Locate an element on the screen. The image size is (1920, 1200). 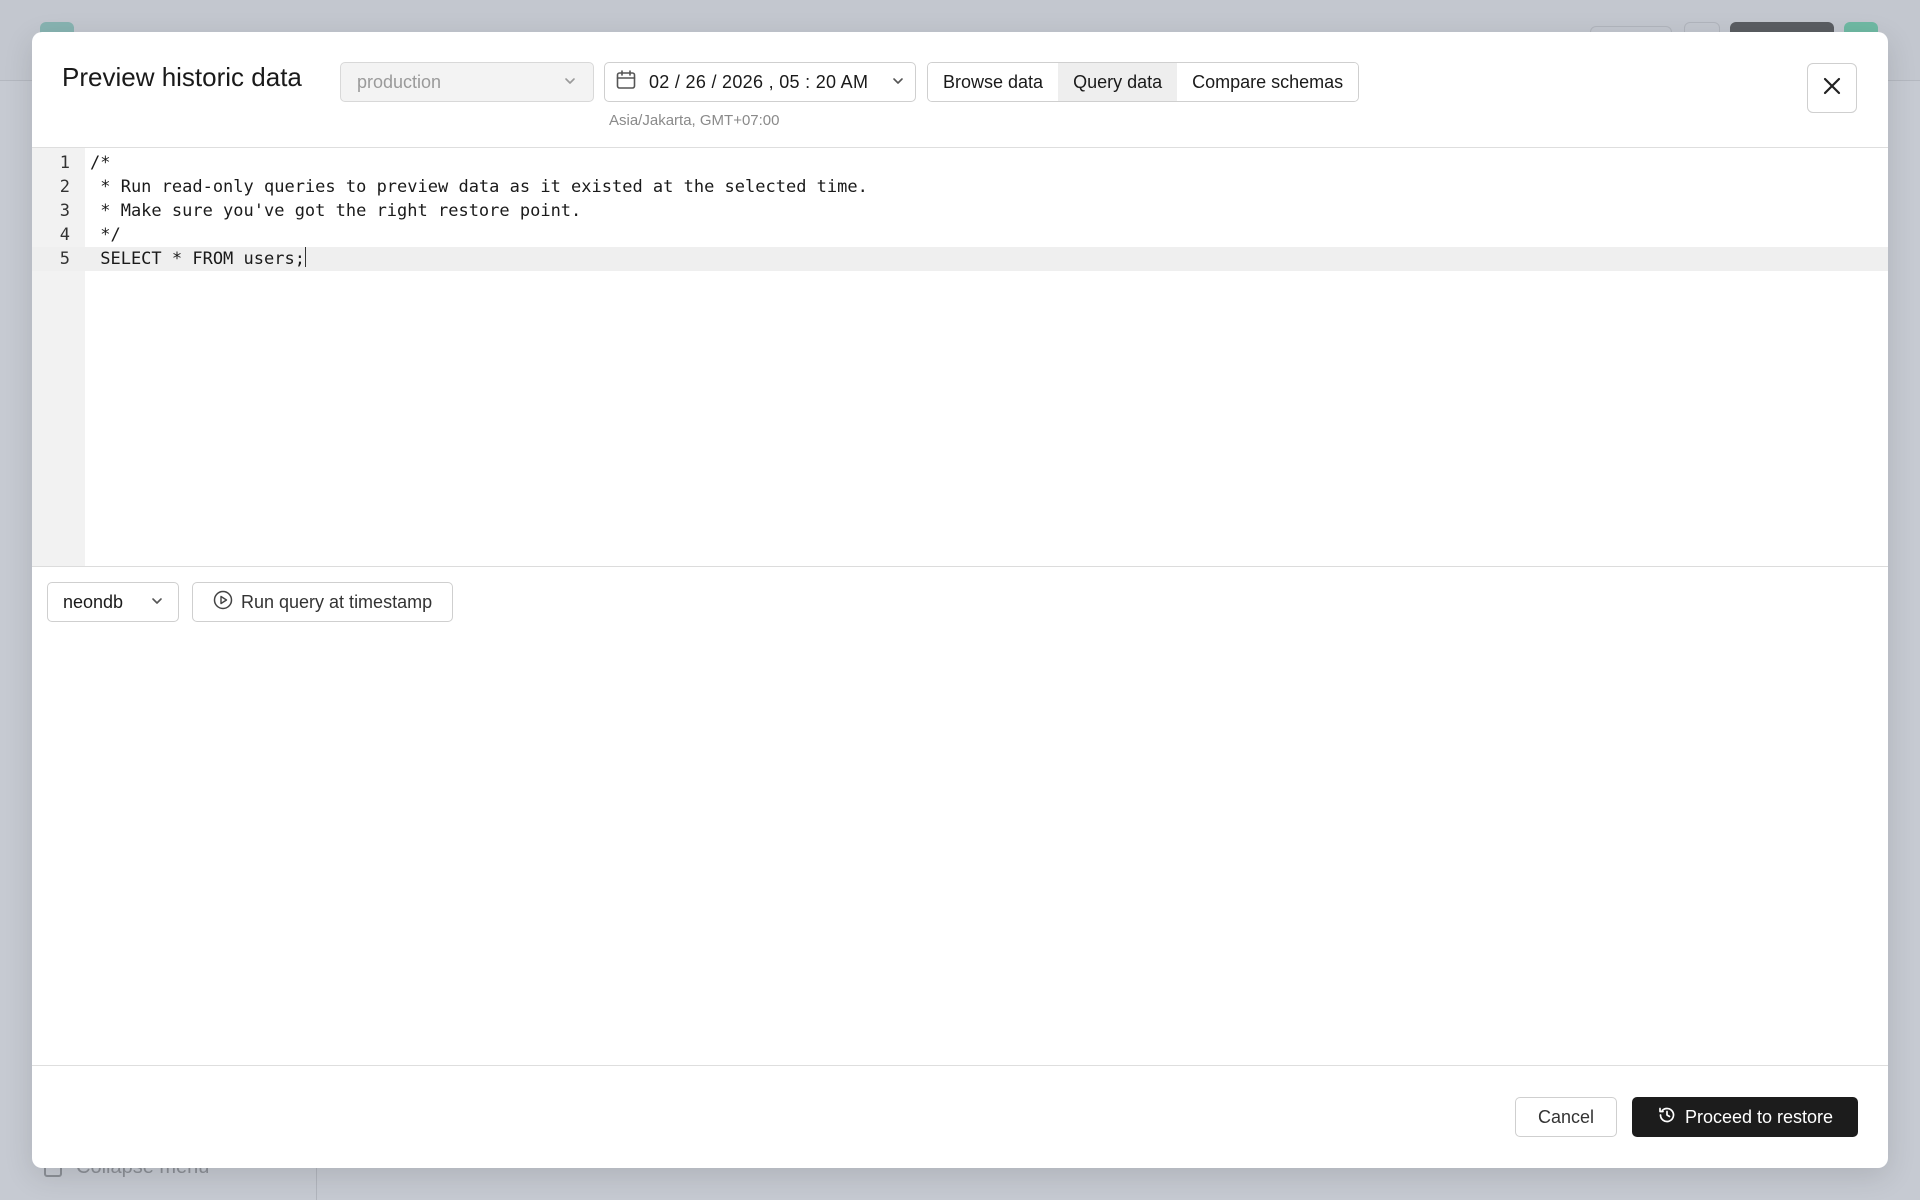
line-number: 2 is located at coordinates (64, 187).